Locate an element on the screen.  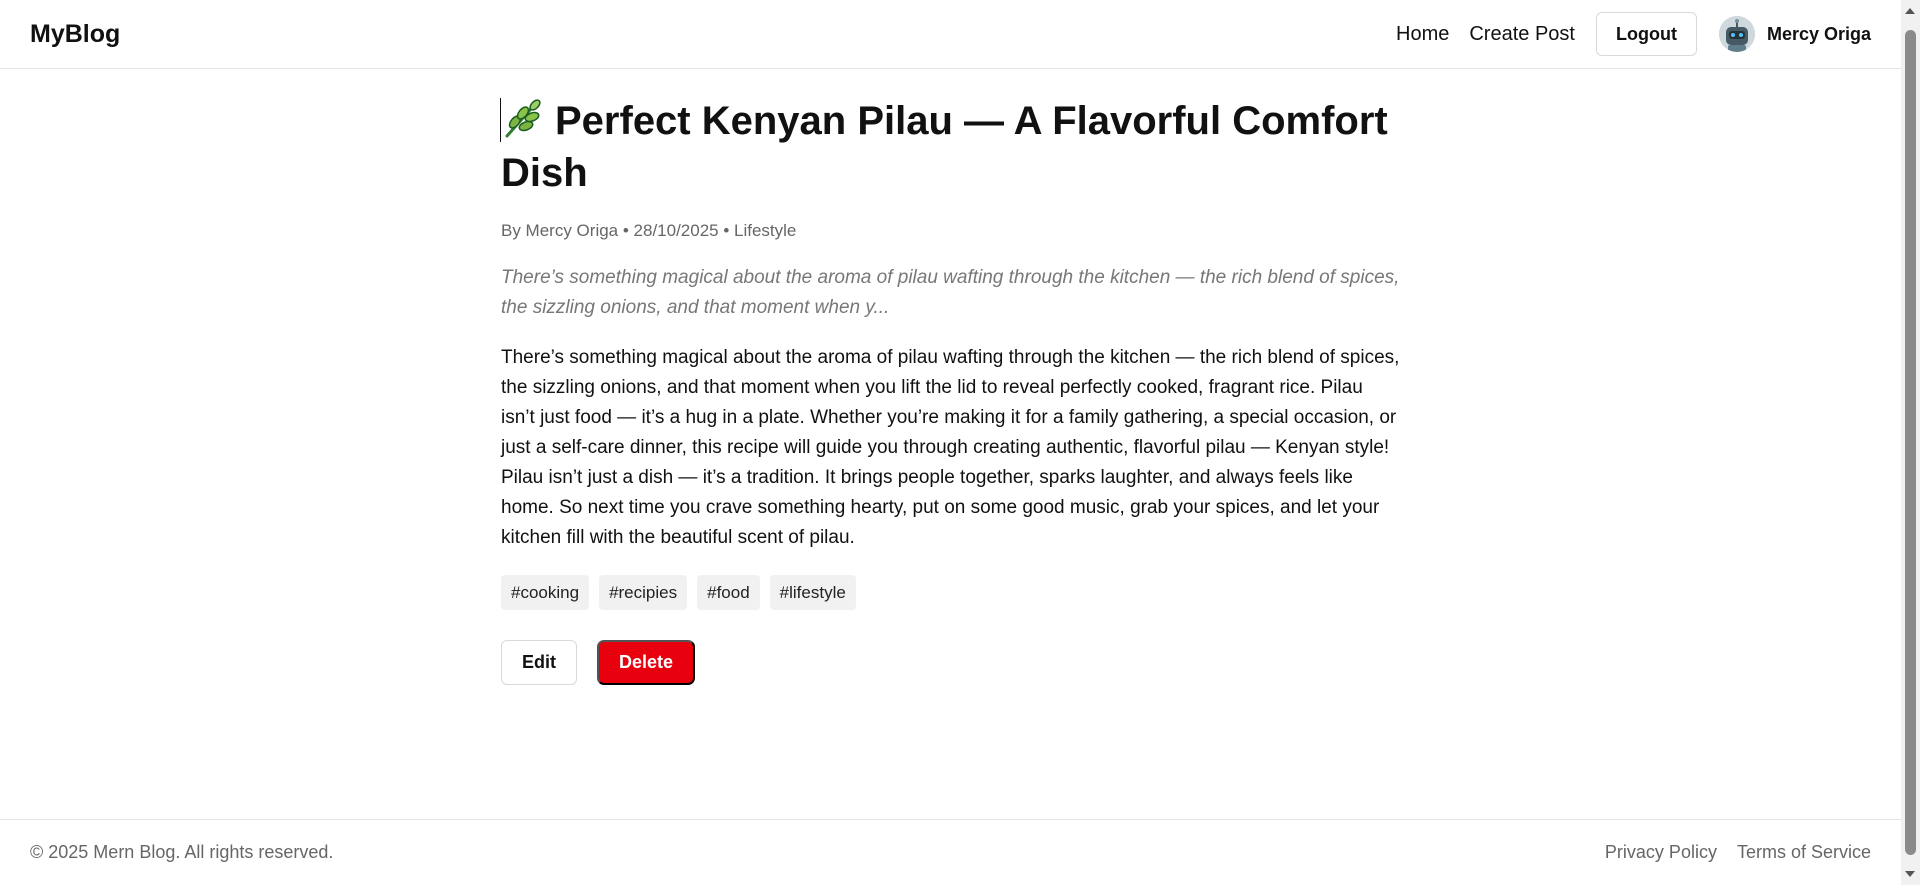
vertical-scrollbar is located at coordinates (1910, 442).